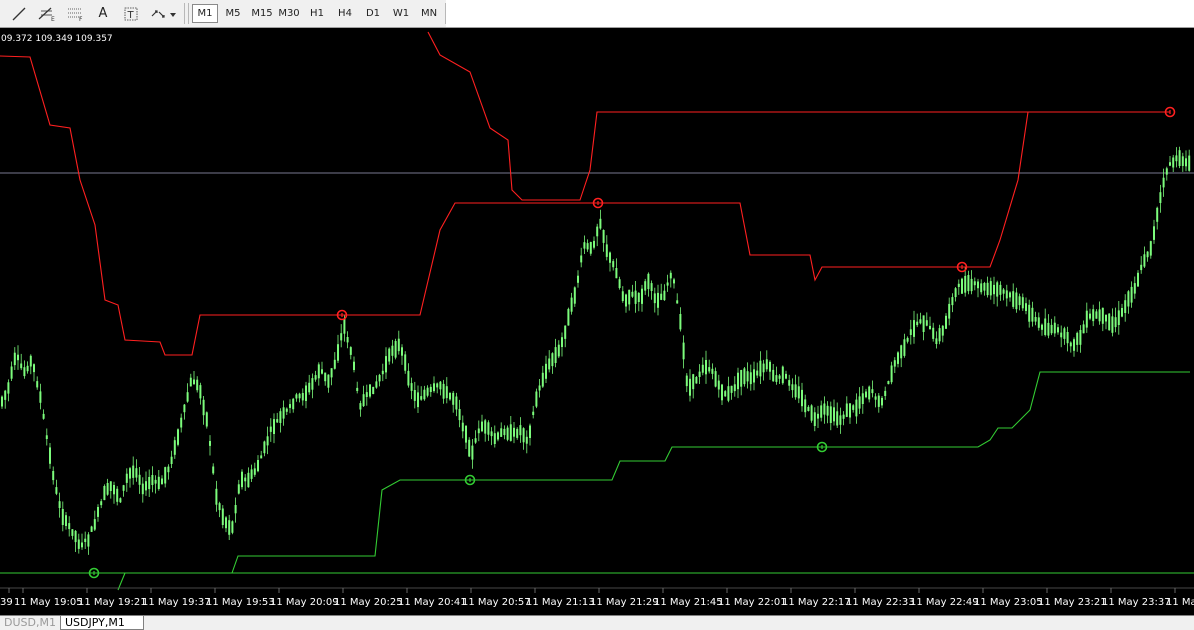  I want to click on text-label-tool-icon: T, so click(131, 13).